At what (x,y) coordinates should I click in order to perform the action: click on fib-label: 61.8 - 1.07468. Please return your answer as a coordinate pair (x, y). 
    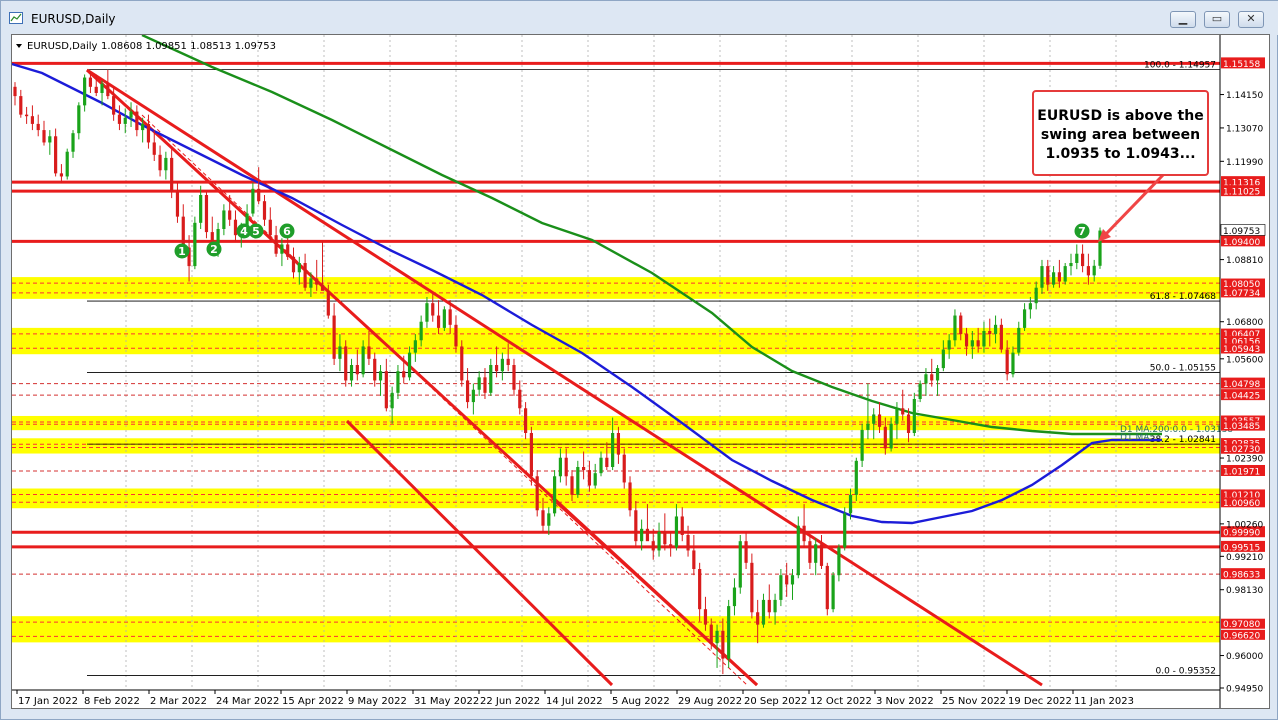
    Looking at the image, I should click on (1183, 297).